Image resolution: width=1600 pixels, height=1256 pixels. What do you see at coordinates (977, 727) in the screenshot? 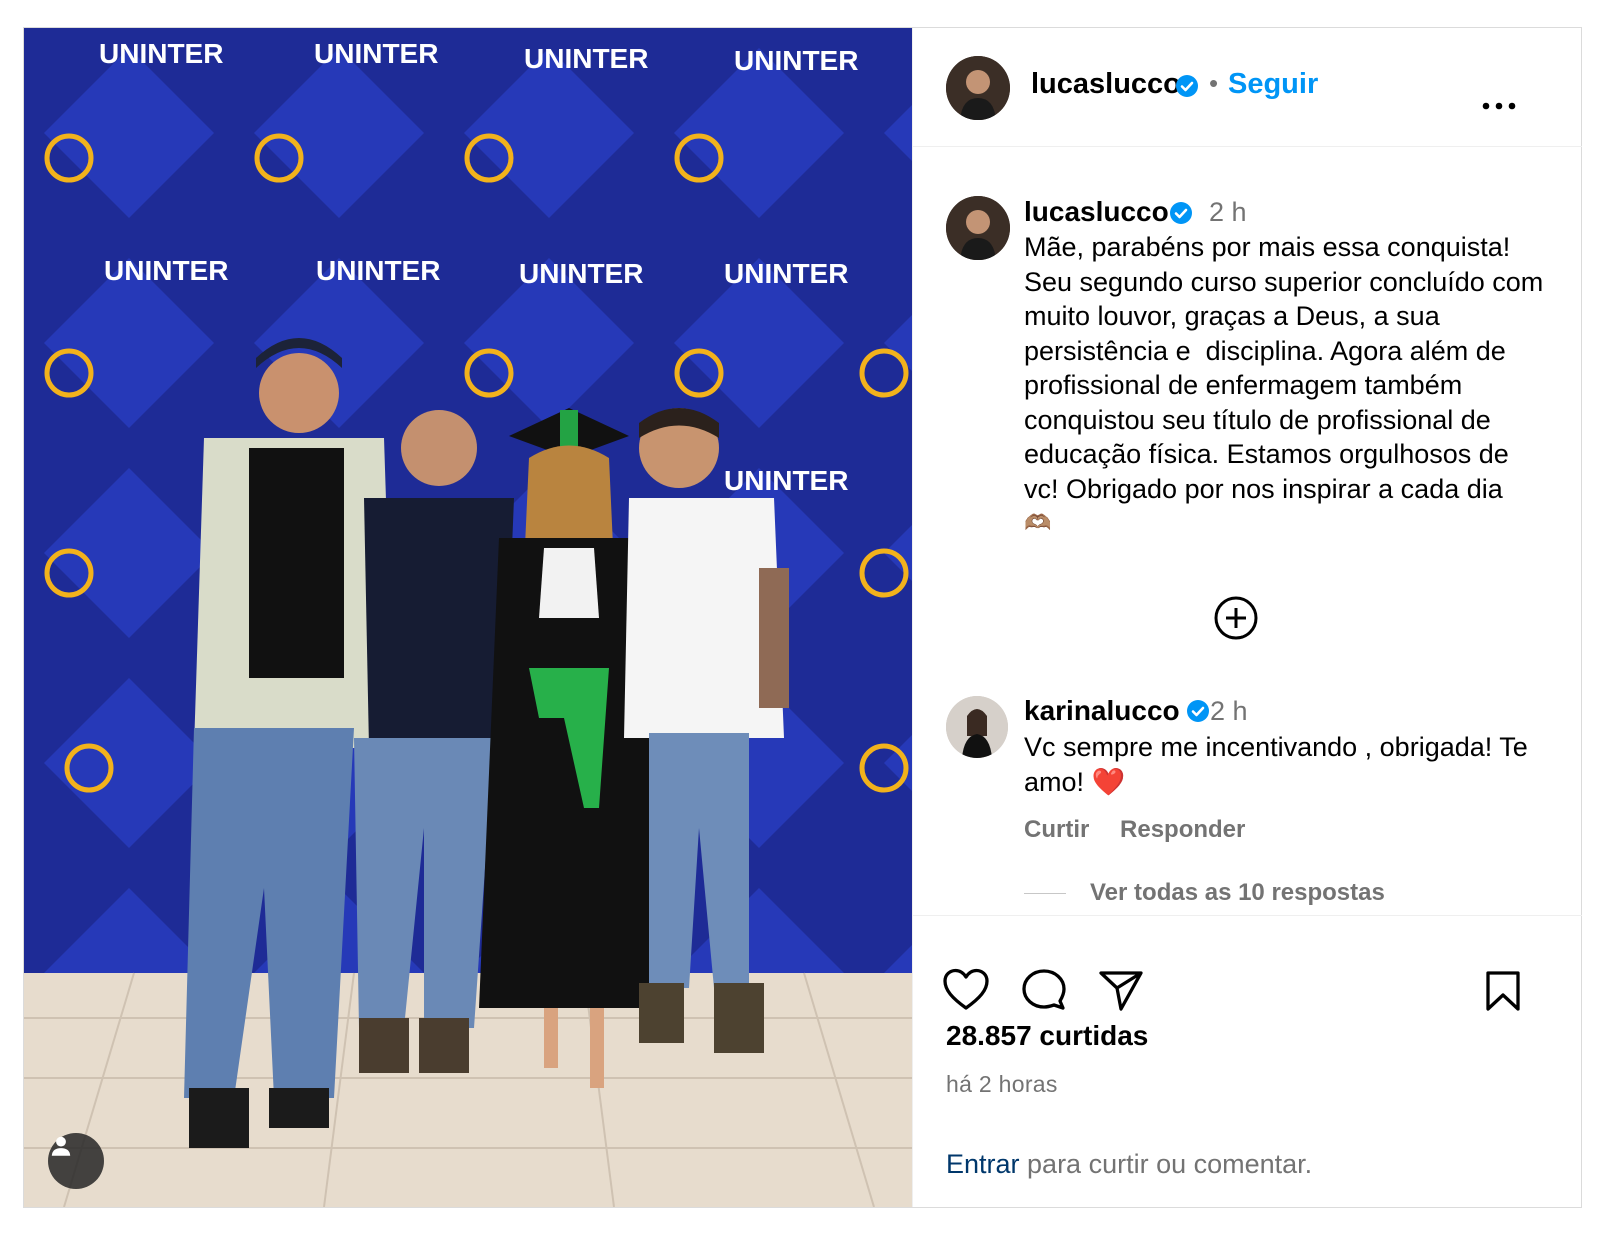
I see `commenter-avatar` at bounding box center [977, 727].